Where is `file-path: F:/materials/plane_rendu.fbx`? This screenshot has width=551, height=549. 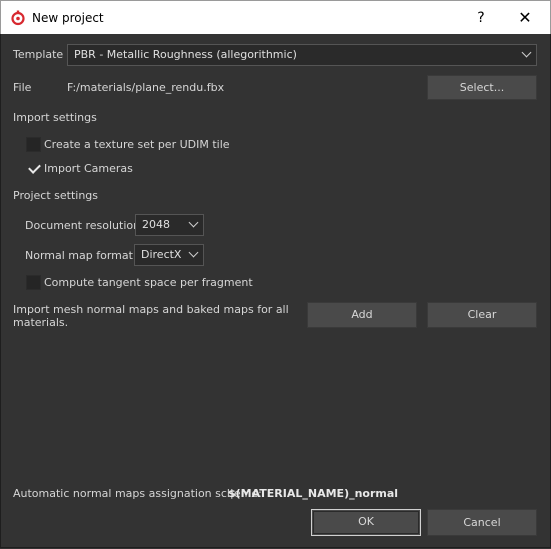 file-path: F:/materials/plane_rendu.fbx is located at coordinates (146, 87).